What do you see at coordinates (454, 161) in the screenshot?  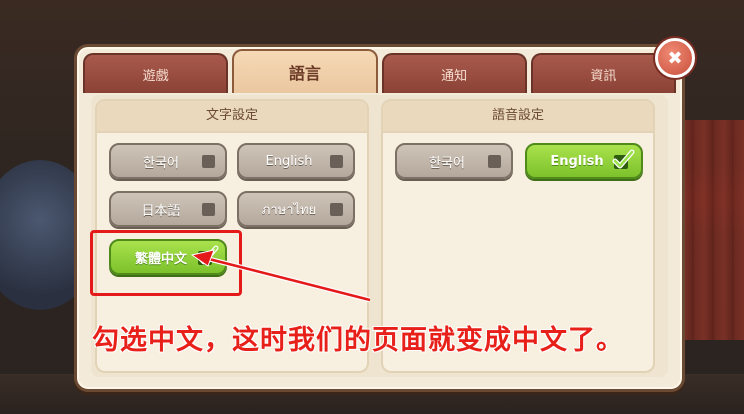 I see `voice-lang-korean-button: 한국어` at bounding box center [454, 161].